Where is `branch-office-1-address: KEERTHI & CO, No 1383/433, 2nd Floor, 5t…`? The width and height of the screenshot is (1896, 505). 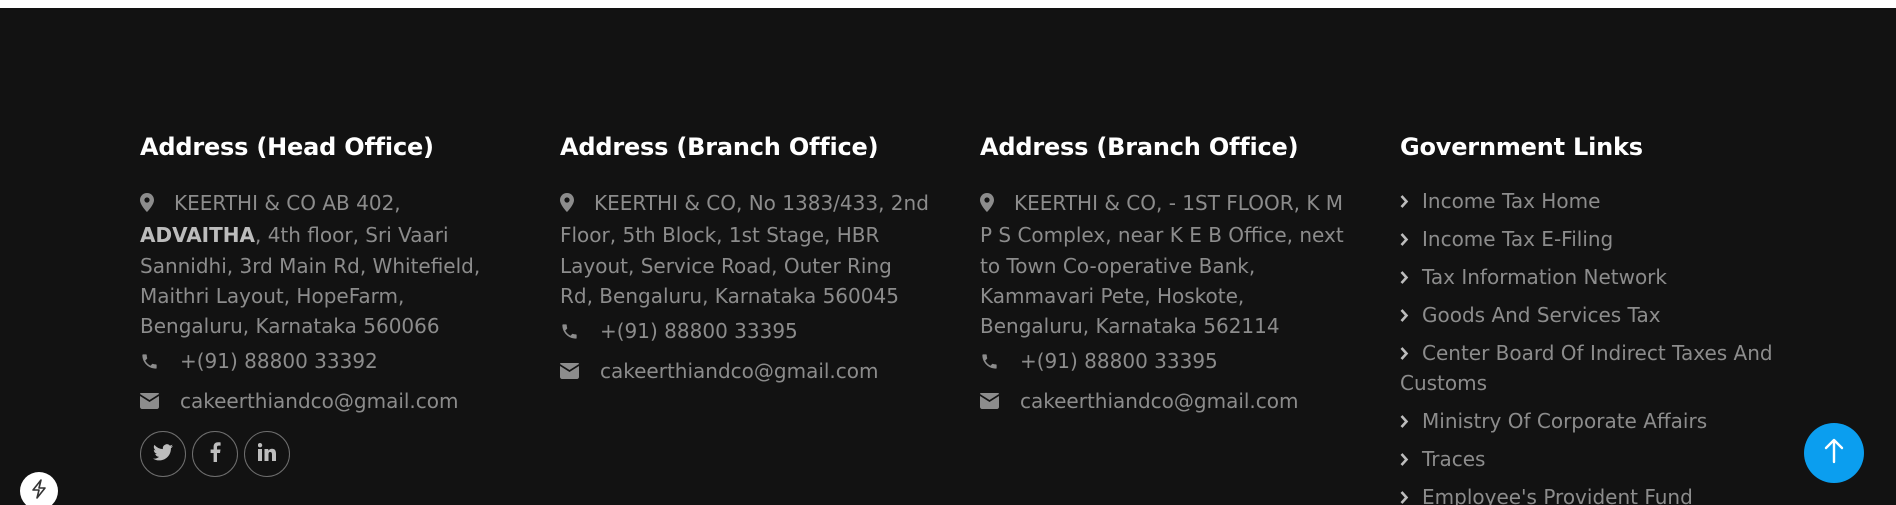 branch-office-1-address: KEERTHI & CO, No 1383/433, 2nd Floor, 5t… is located at coordinates (745, 249).